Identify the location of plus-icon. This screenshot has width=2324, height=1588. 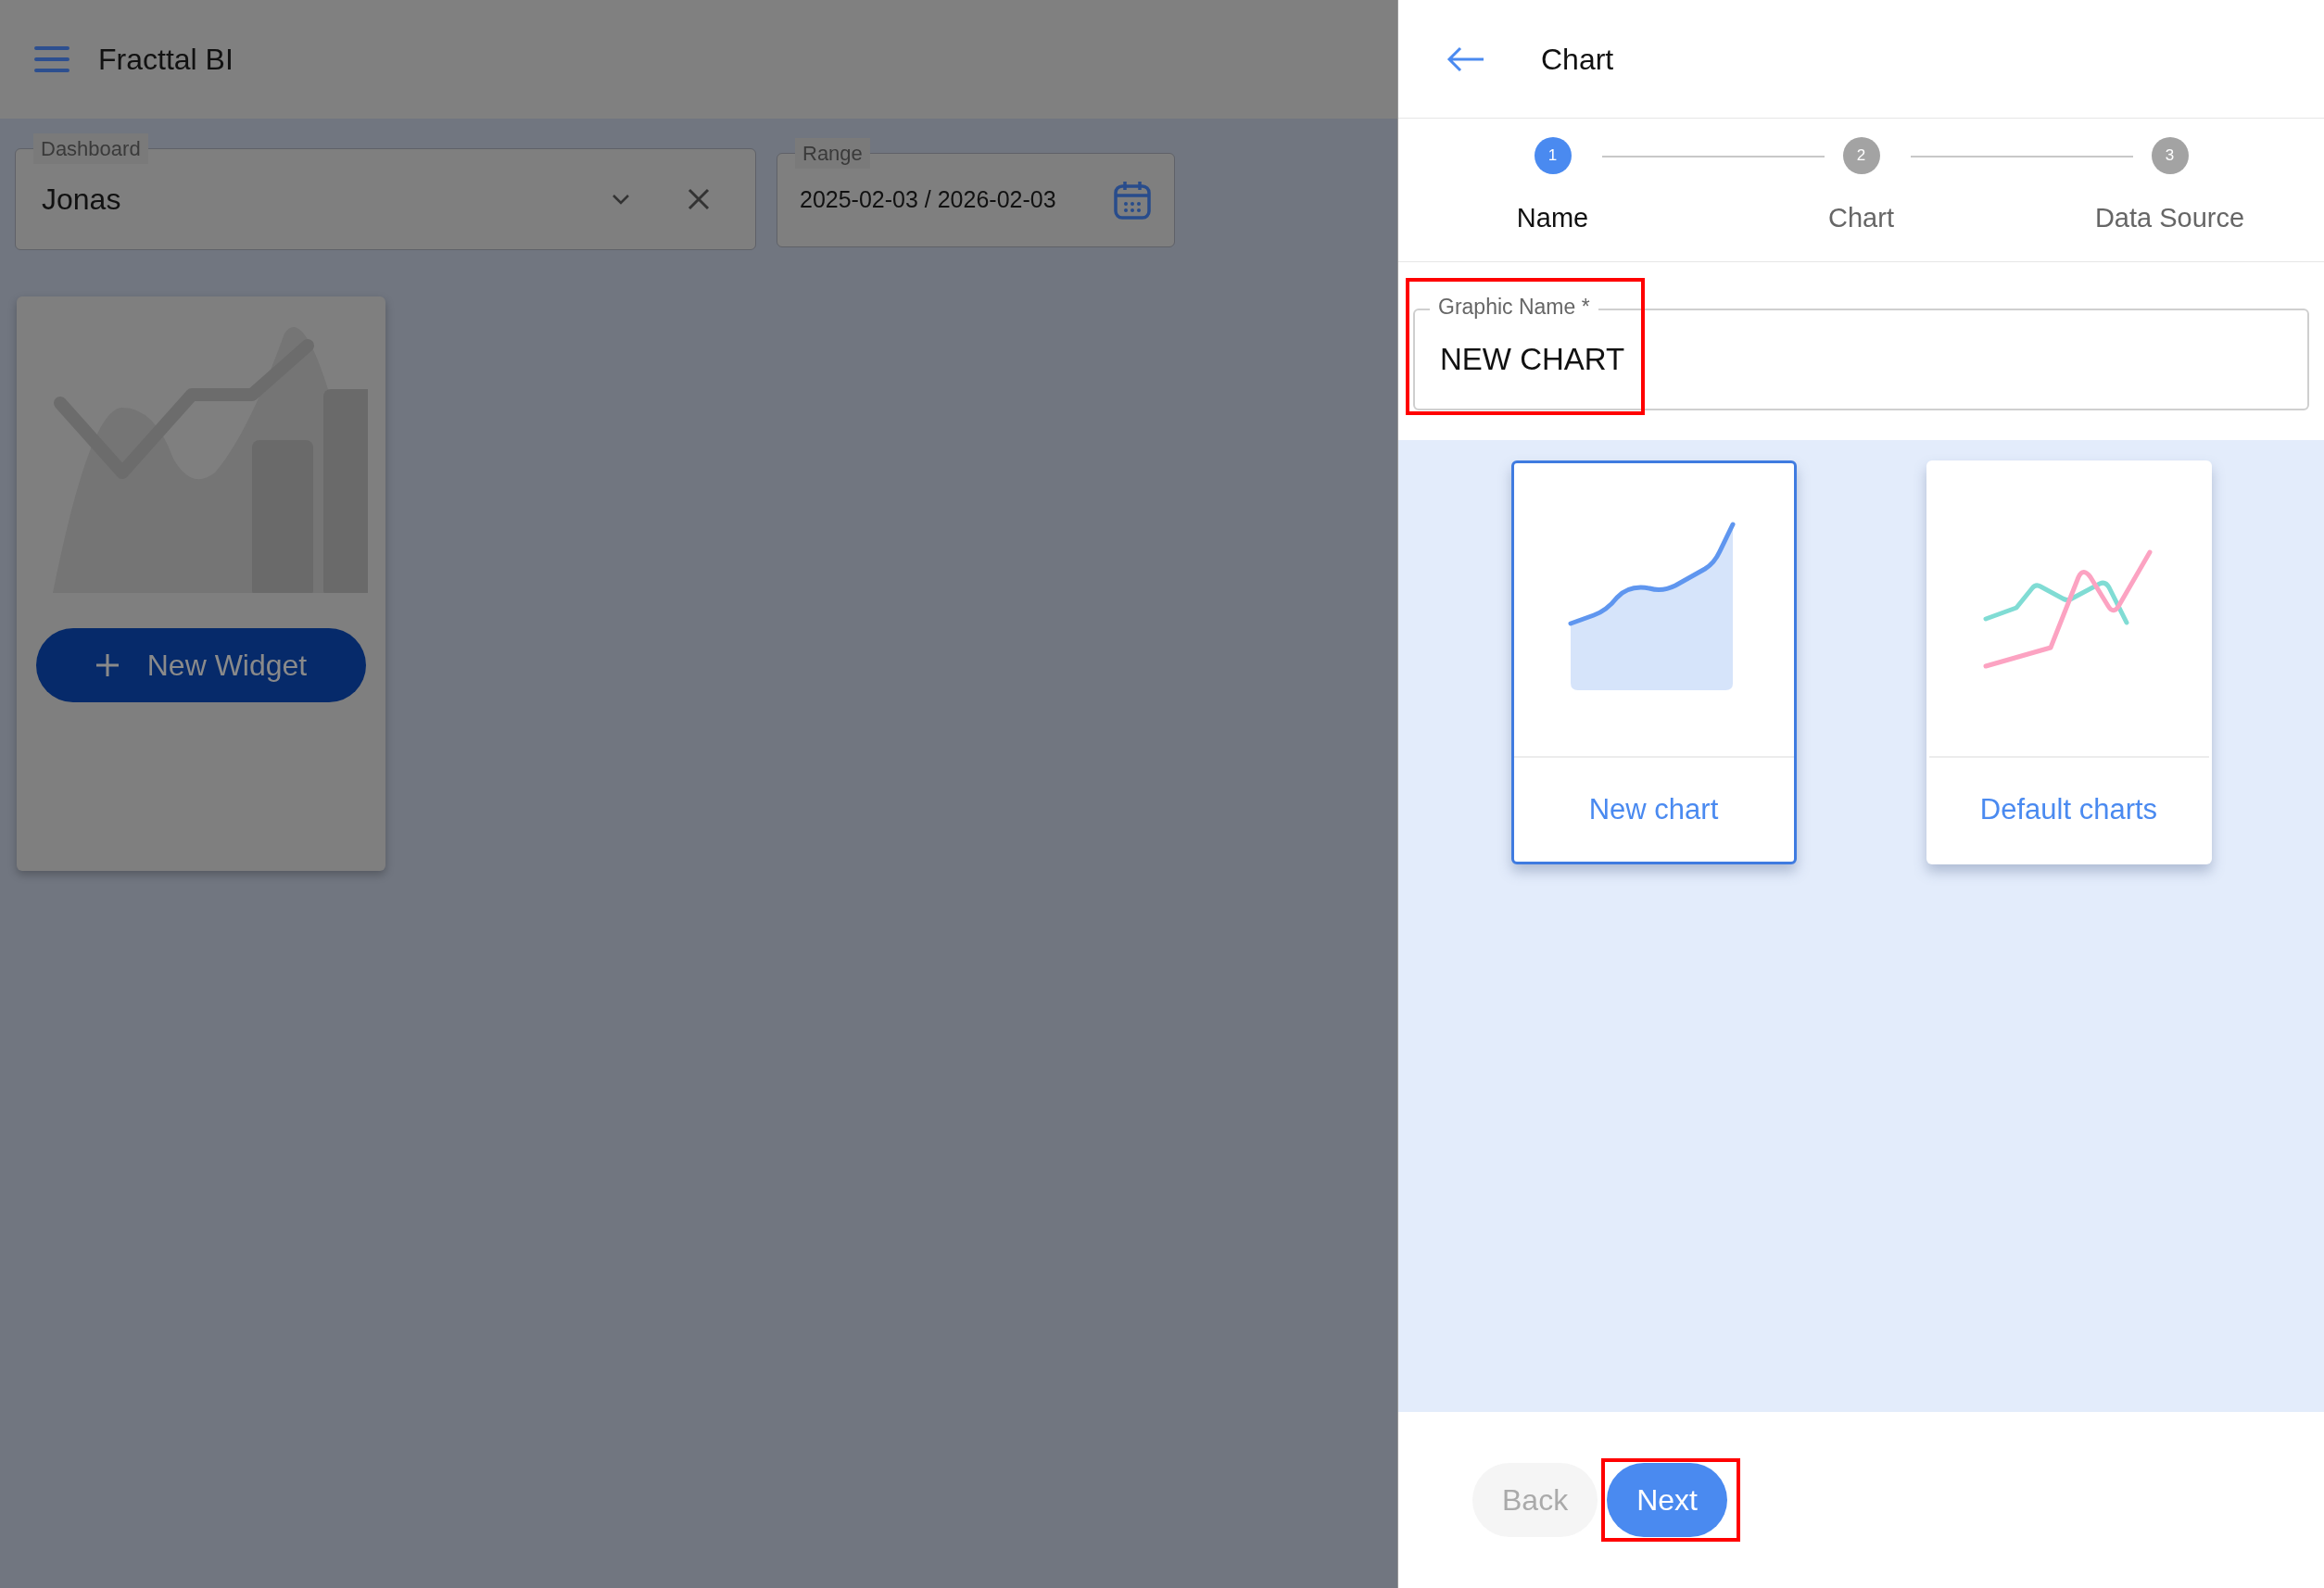
(107, 665).